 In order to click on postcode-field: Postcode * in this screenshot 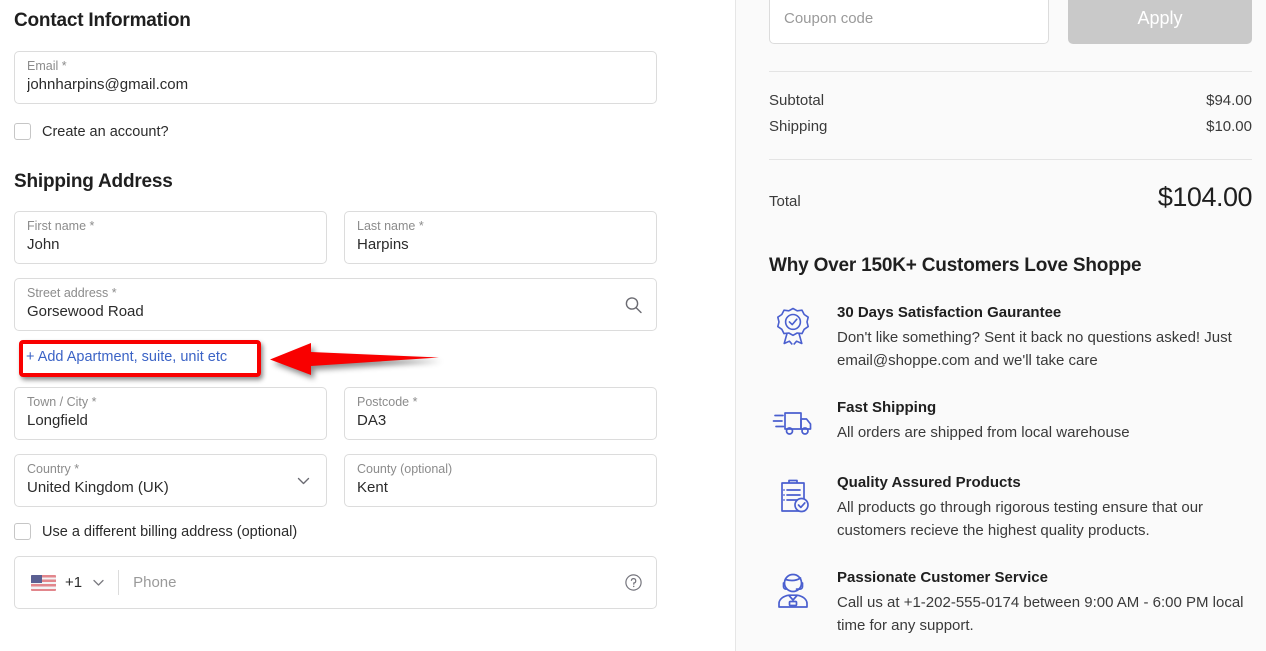, I will do `click(500, 413)`.